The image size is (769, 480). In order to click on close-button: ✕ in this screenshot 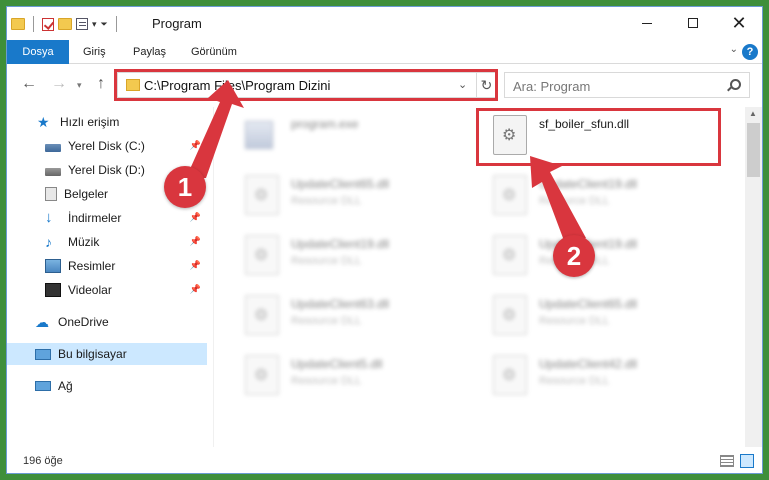, I will do `click(739, 23)`.